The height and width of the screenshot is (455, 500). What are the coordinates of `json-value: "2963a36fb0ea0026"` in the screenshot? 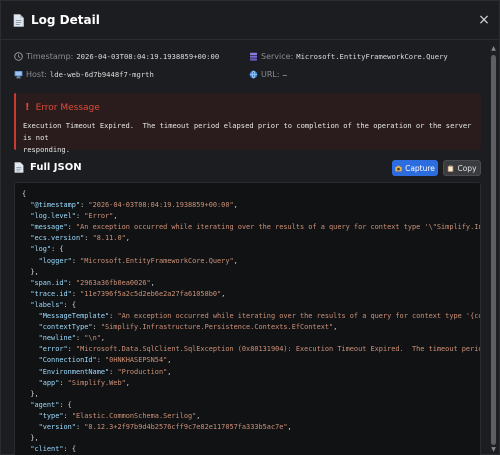 It's located at (113, 282).